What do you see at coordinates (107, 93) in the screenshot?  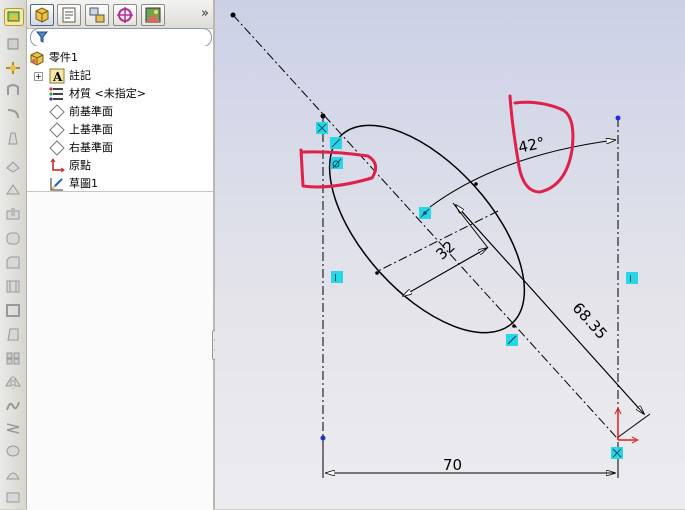 I see `tree-item-label: 材質 <未指定>` at bounding box center [107, 93].